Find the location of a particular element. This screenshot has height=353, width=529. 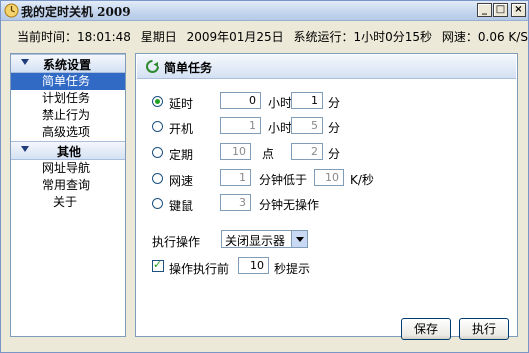

radio-keymouse is located at coordinates (157, 203).